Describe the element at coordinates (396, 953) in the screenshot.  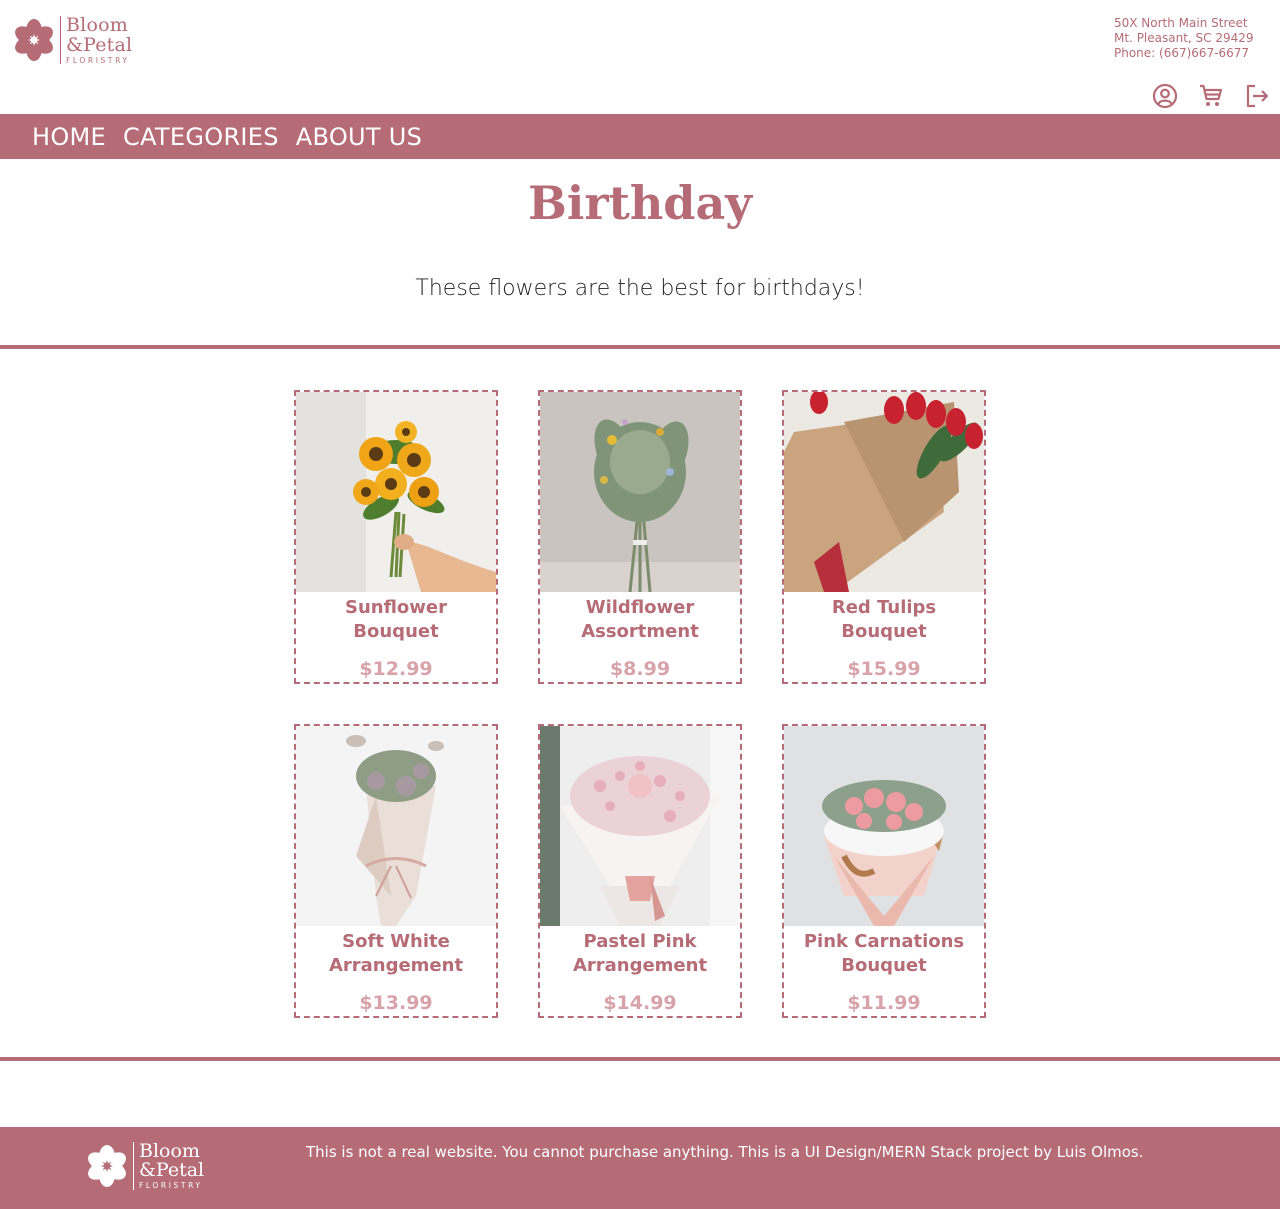
I see `product-name: Soft White Arrangement` at that location.